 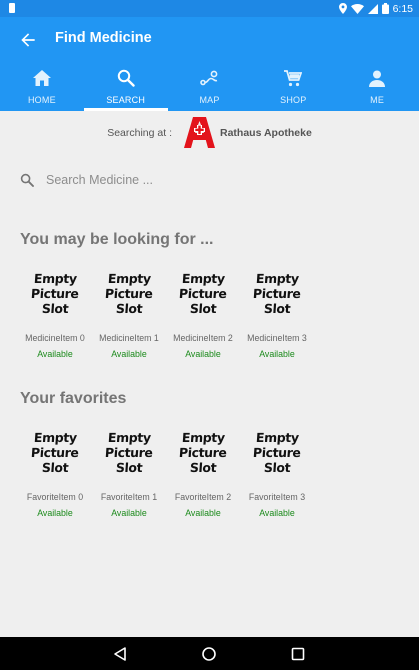 I want to click on back-triangle-icon, so click(x=120, y=654).